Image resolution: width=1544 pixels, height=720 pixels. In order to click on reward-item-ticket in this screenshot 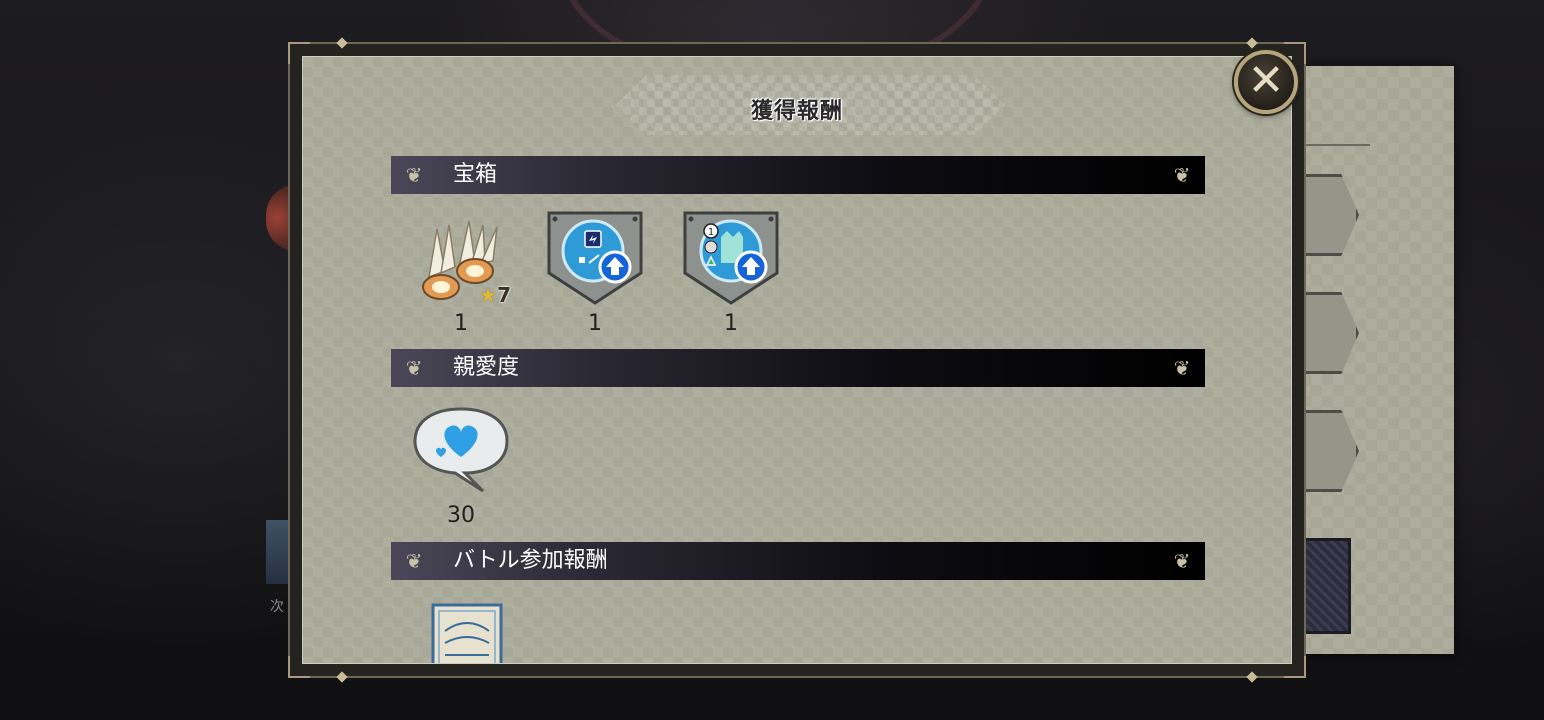, I will do `click(477, 632)`.